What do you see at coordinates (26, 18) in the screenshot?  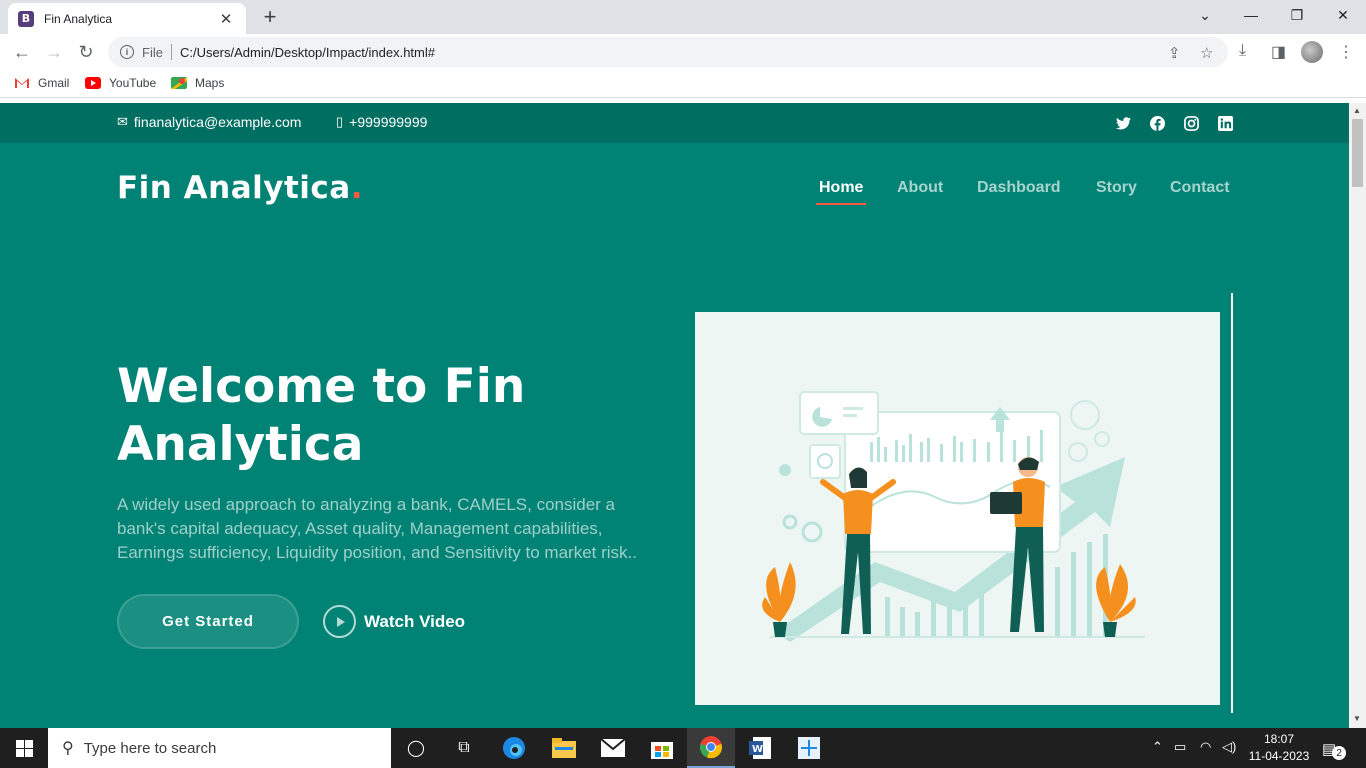 I see `bootstrap-favicon-icon: B` at bounding box center [26, 18].